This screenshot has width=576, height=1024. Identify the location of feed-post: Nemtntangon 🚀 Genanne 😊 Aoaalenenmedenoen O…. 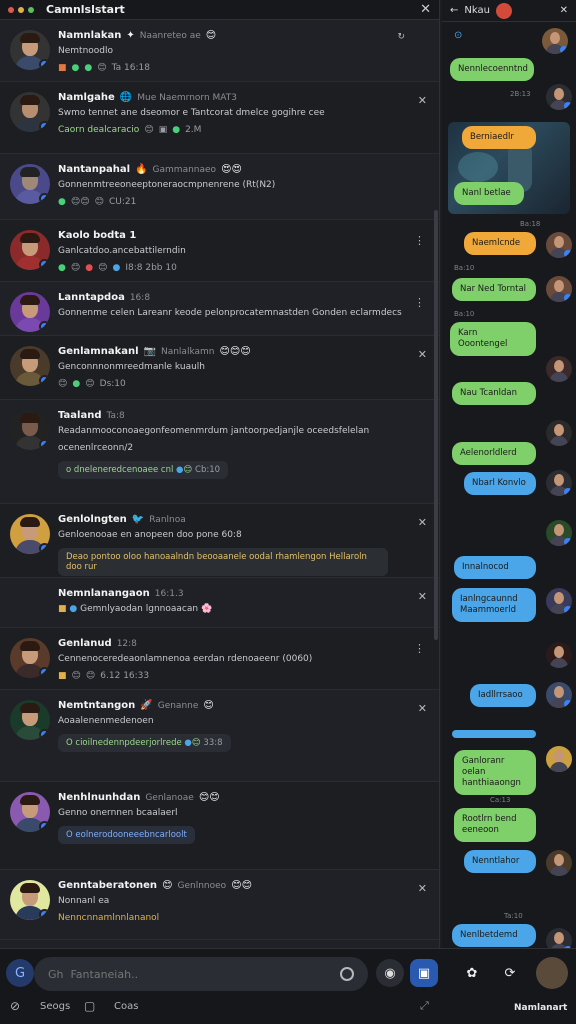
(219, 736).